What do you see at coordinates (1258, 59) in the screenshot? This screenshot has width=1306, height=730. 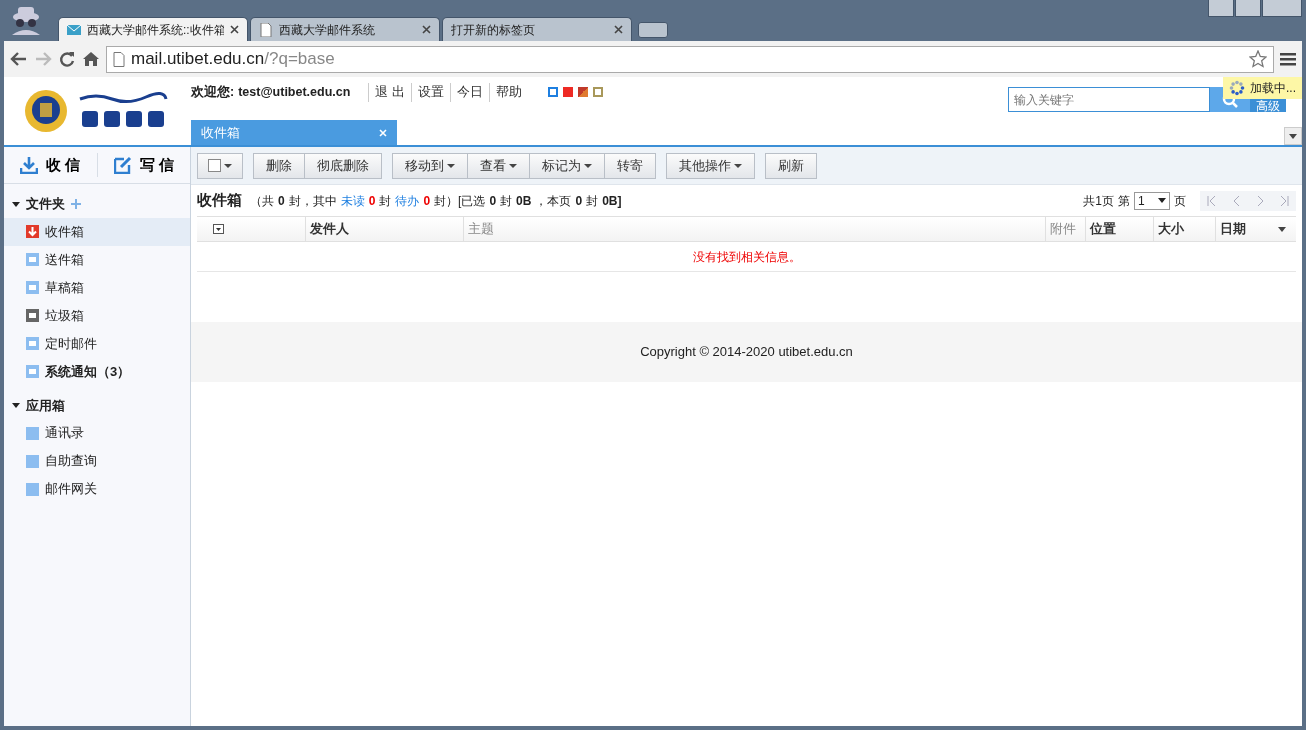 I see `bookmark-star-icon` at bounding box center [1258, 59].